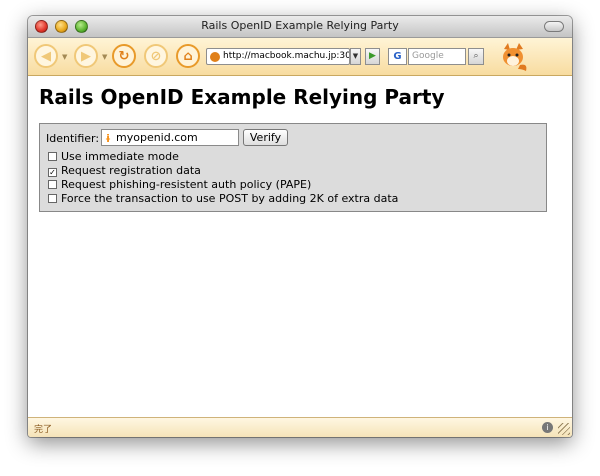 Image resolution: width=600 pixels, height=476 pixels. What do you see at coordinates (515, 57) in the screenshot?
I see `firefox-logo` at bounding box center [515, 57].